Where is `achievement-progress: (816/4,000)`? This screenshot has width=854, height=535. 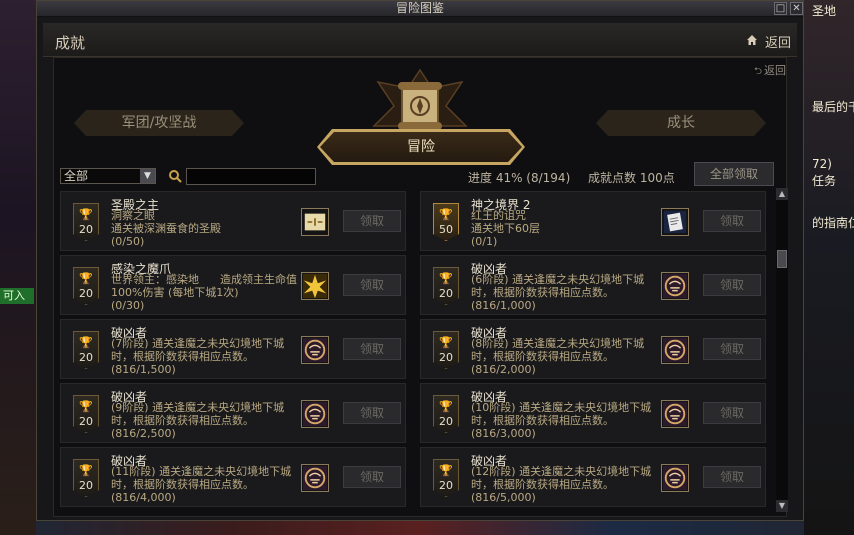 achievement-progress: (816/4,000) is located at coordinates (143, 497).